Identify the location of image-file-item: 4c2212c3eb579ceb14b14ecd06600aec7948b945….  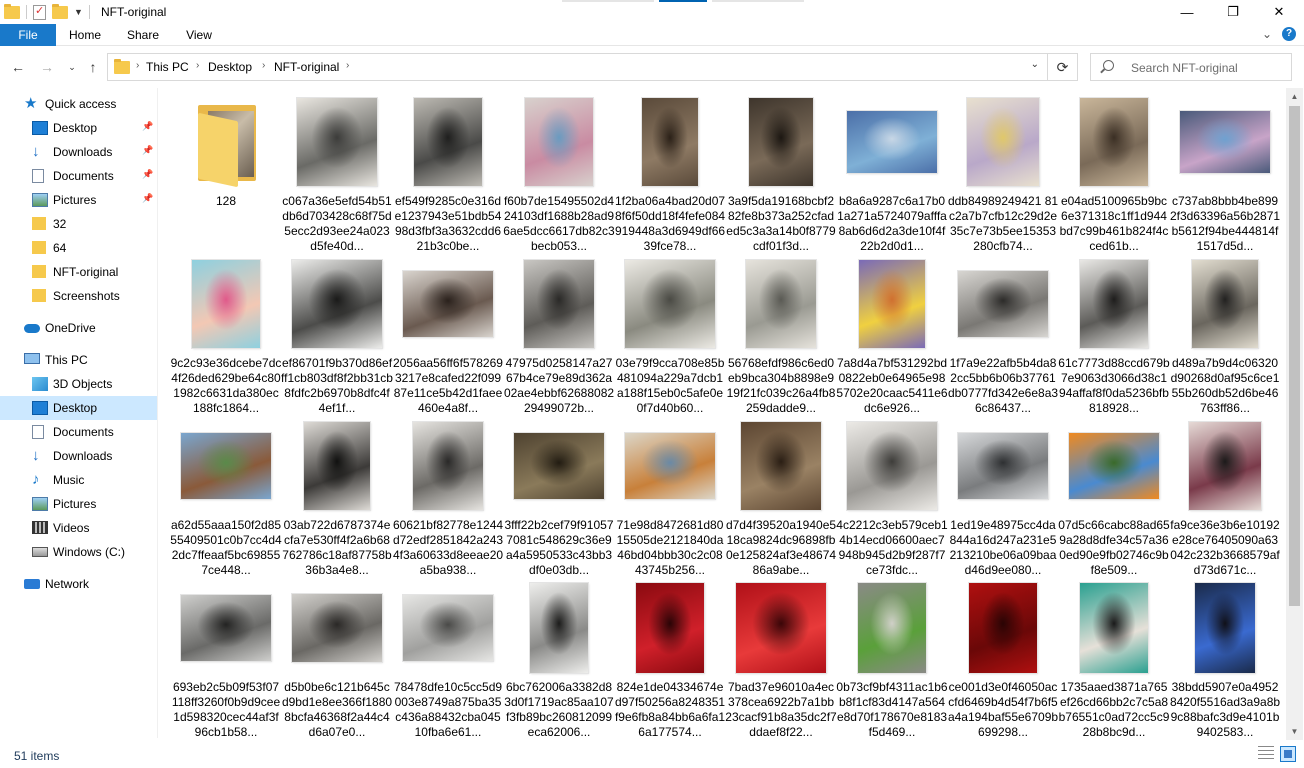
(892, 496).